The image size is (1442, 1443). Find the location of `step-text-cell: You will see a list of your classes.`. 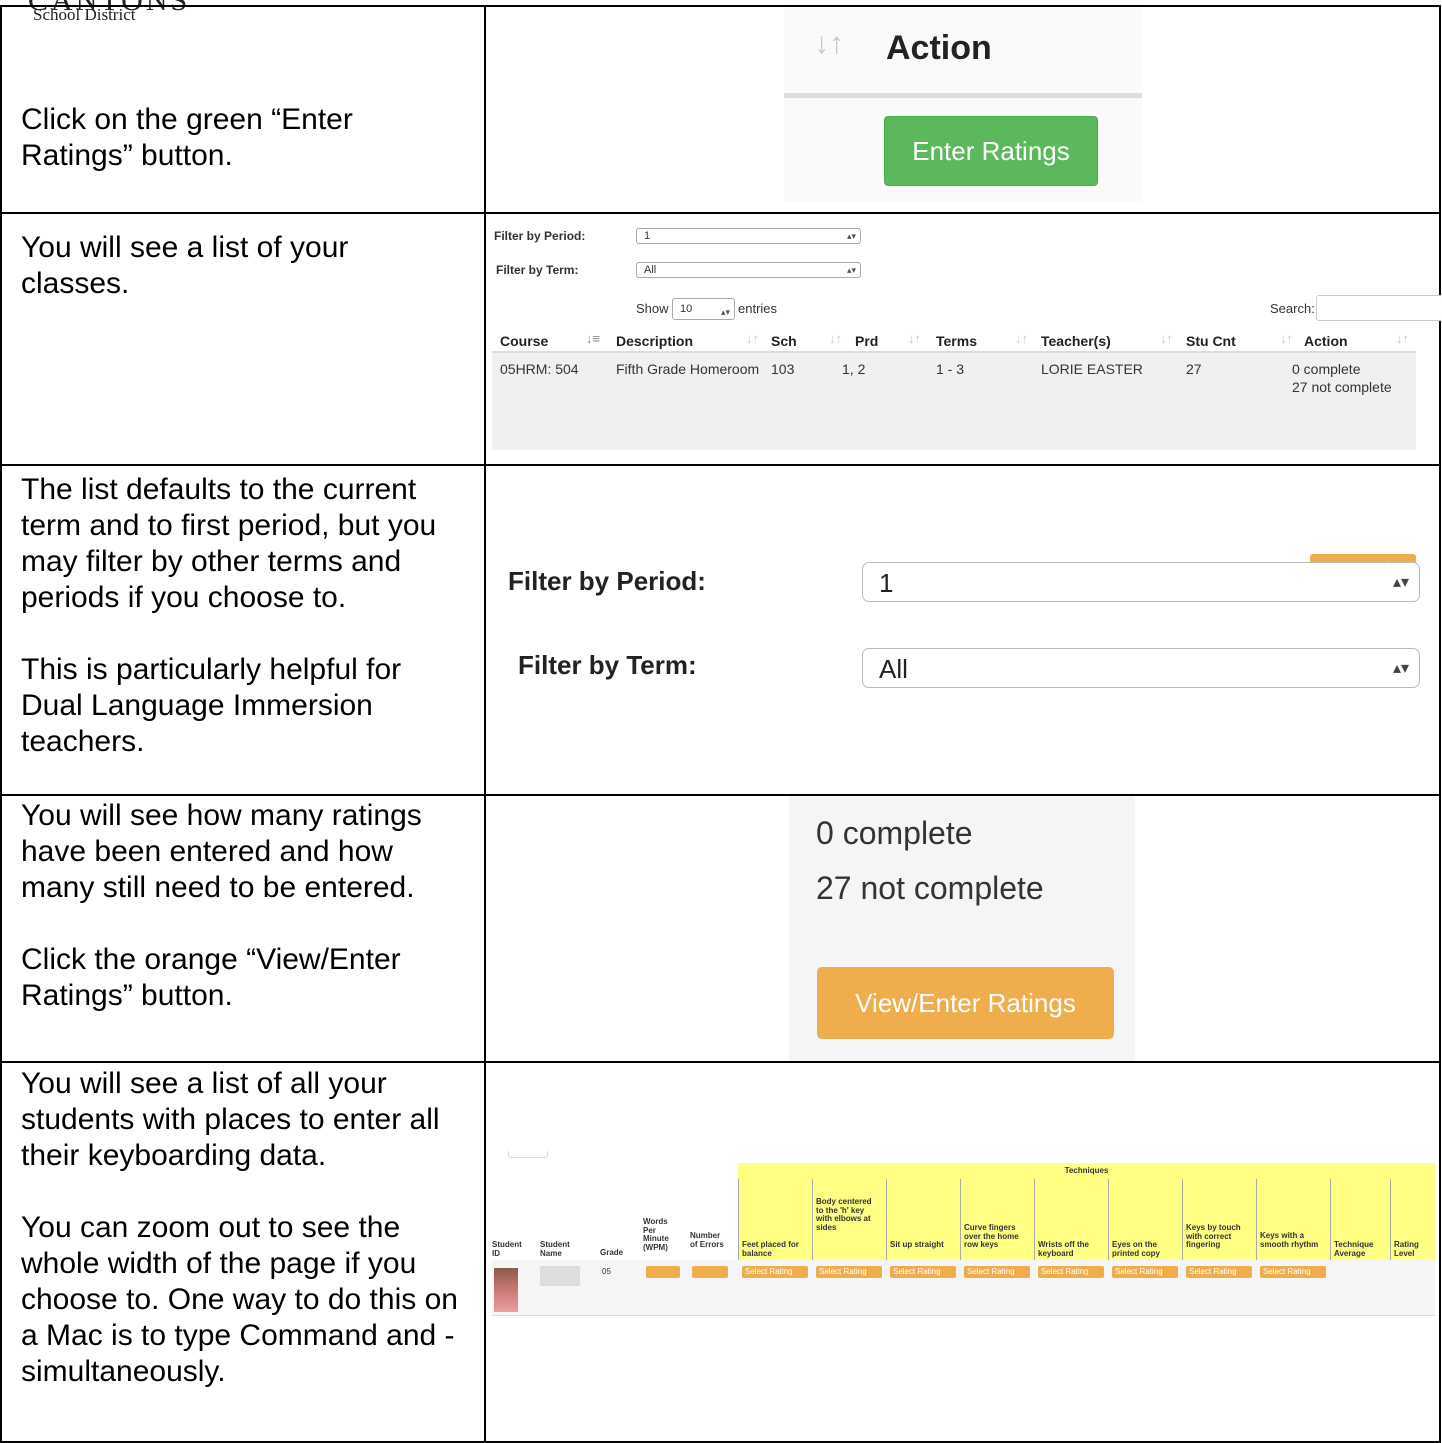

step-text-cell: You will see a list of your classes. is located at coordinates (243, 339).